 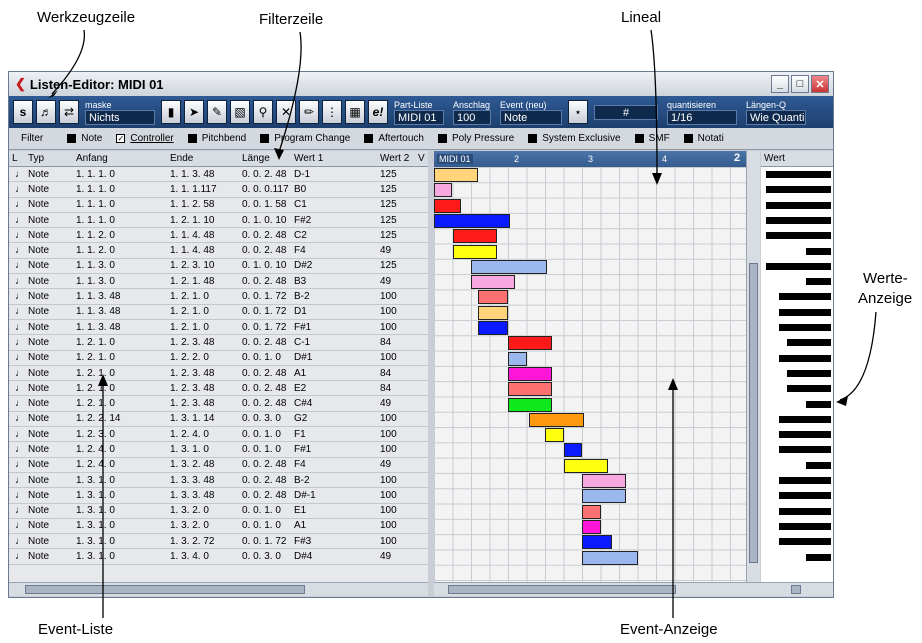 I want to click on arrow-werkzeugzeile, so click(x=68, y=62).